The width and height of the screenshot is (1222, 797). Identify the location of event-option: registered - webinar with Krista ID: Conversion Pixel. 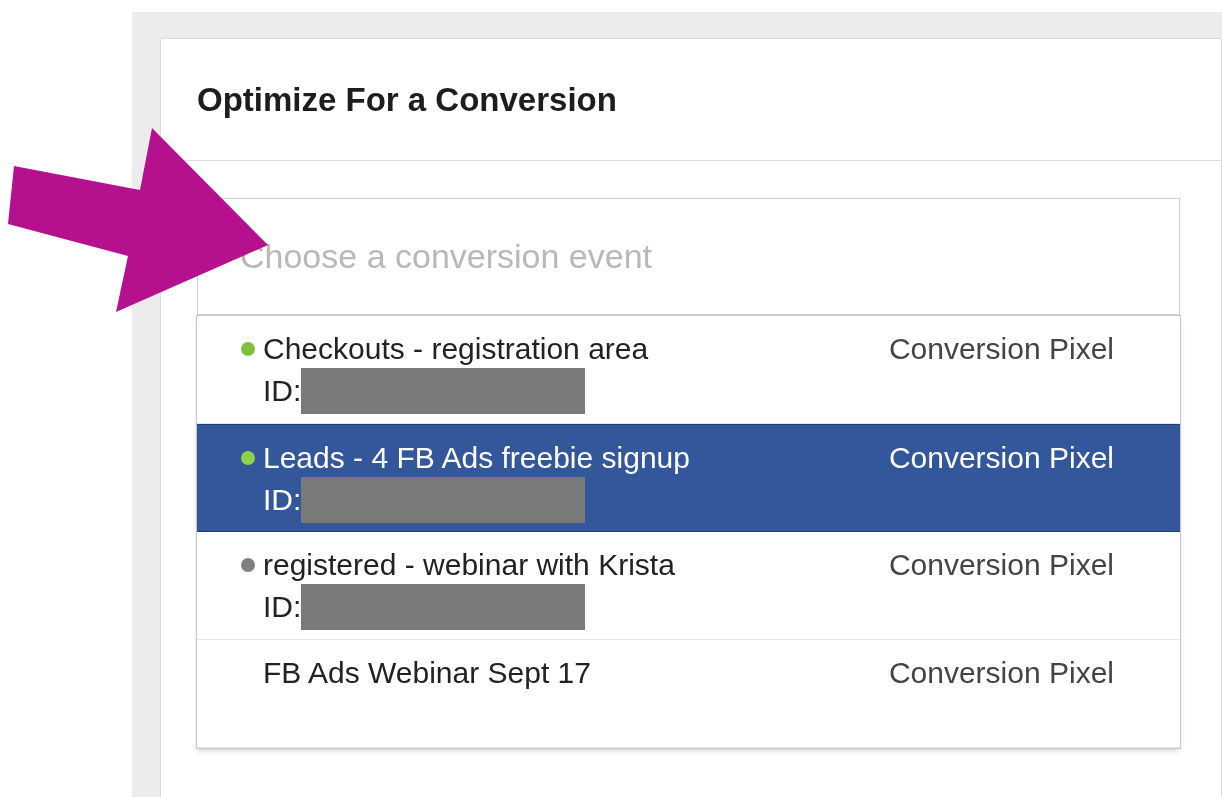
(688, 586).